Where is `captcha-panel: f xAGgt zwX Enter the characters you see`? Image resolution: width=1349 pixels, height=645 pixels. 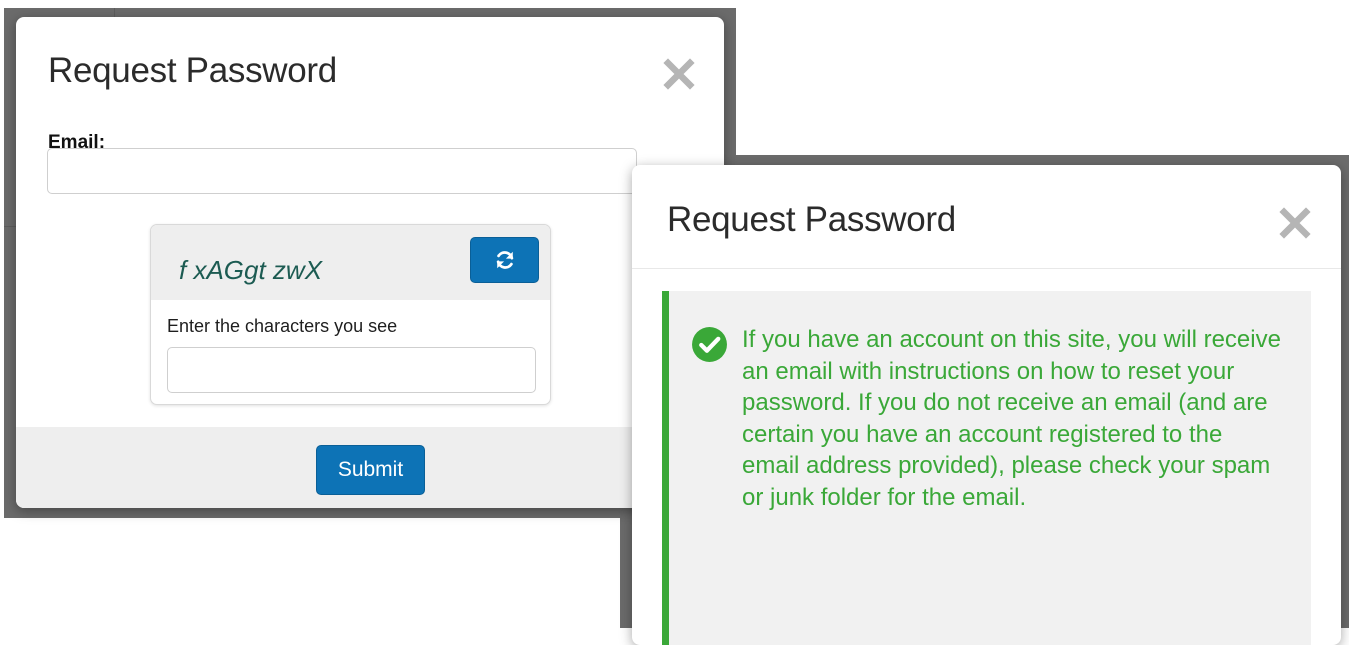
captcha-panel: f xAGgt zwX Enter the characters you see is located at coordinates (350, 314).